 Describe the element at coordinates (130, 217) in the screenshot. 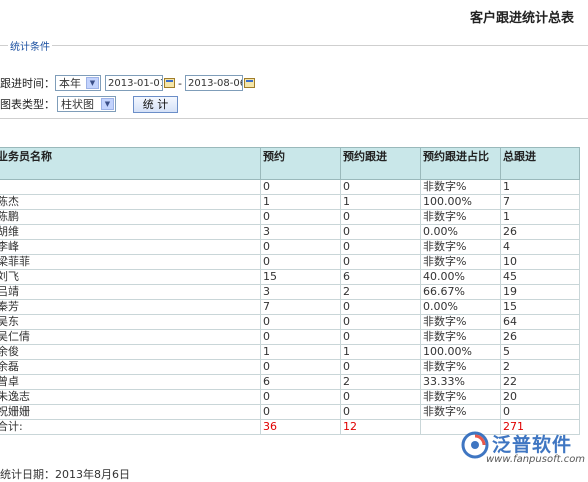

I see `cell-salesperson: 陈鹏` at that location.